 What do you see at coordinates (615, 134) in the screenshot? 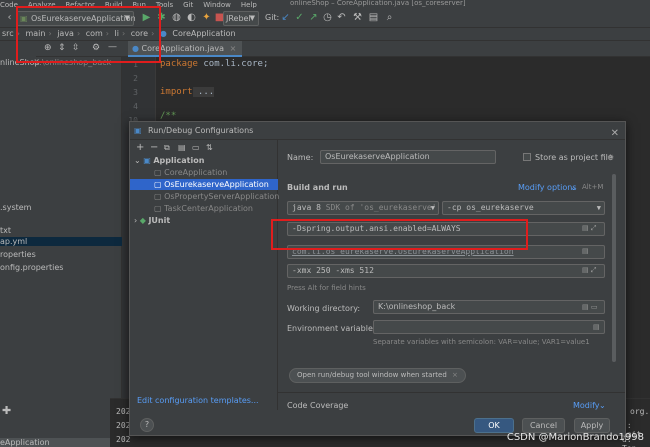
I see `close-icon: ✕` at bounding box center [615, 134].